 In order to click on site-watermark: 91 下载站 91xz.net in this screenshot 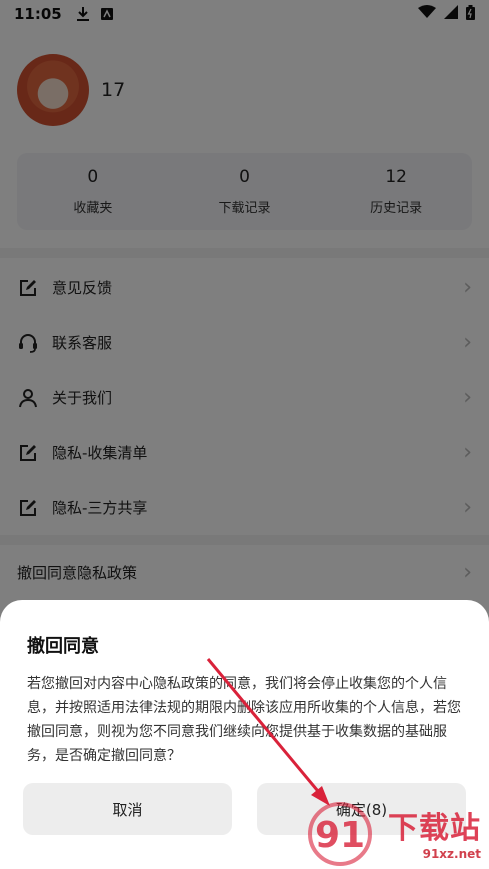, I will do `click(397, 834)`.